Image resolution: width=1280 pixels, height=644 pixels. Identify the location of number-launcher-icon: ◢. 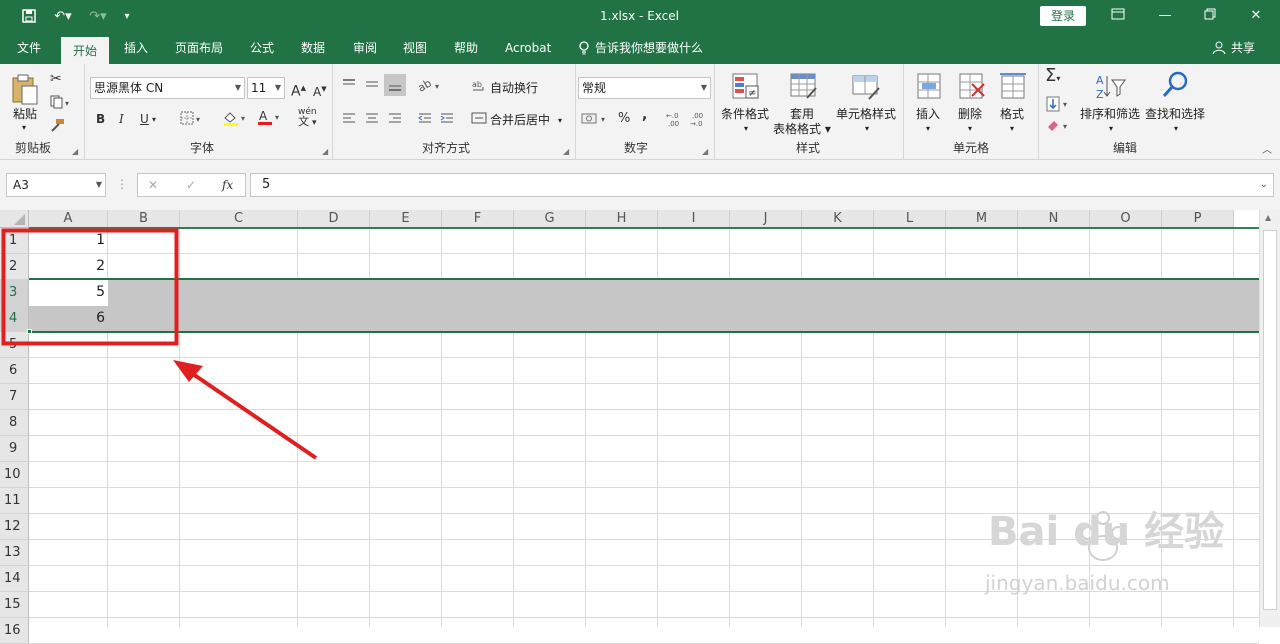
(705, 152).